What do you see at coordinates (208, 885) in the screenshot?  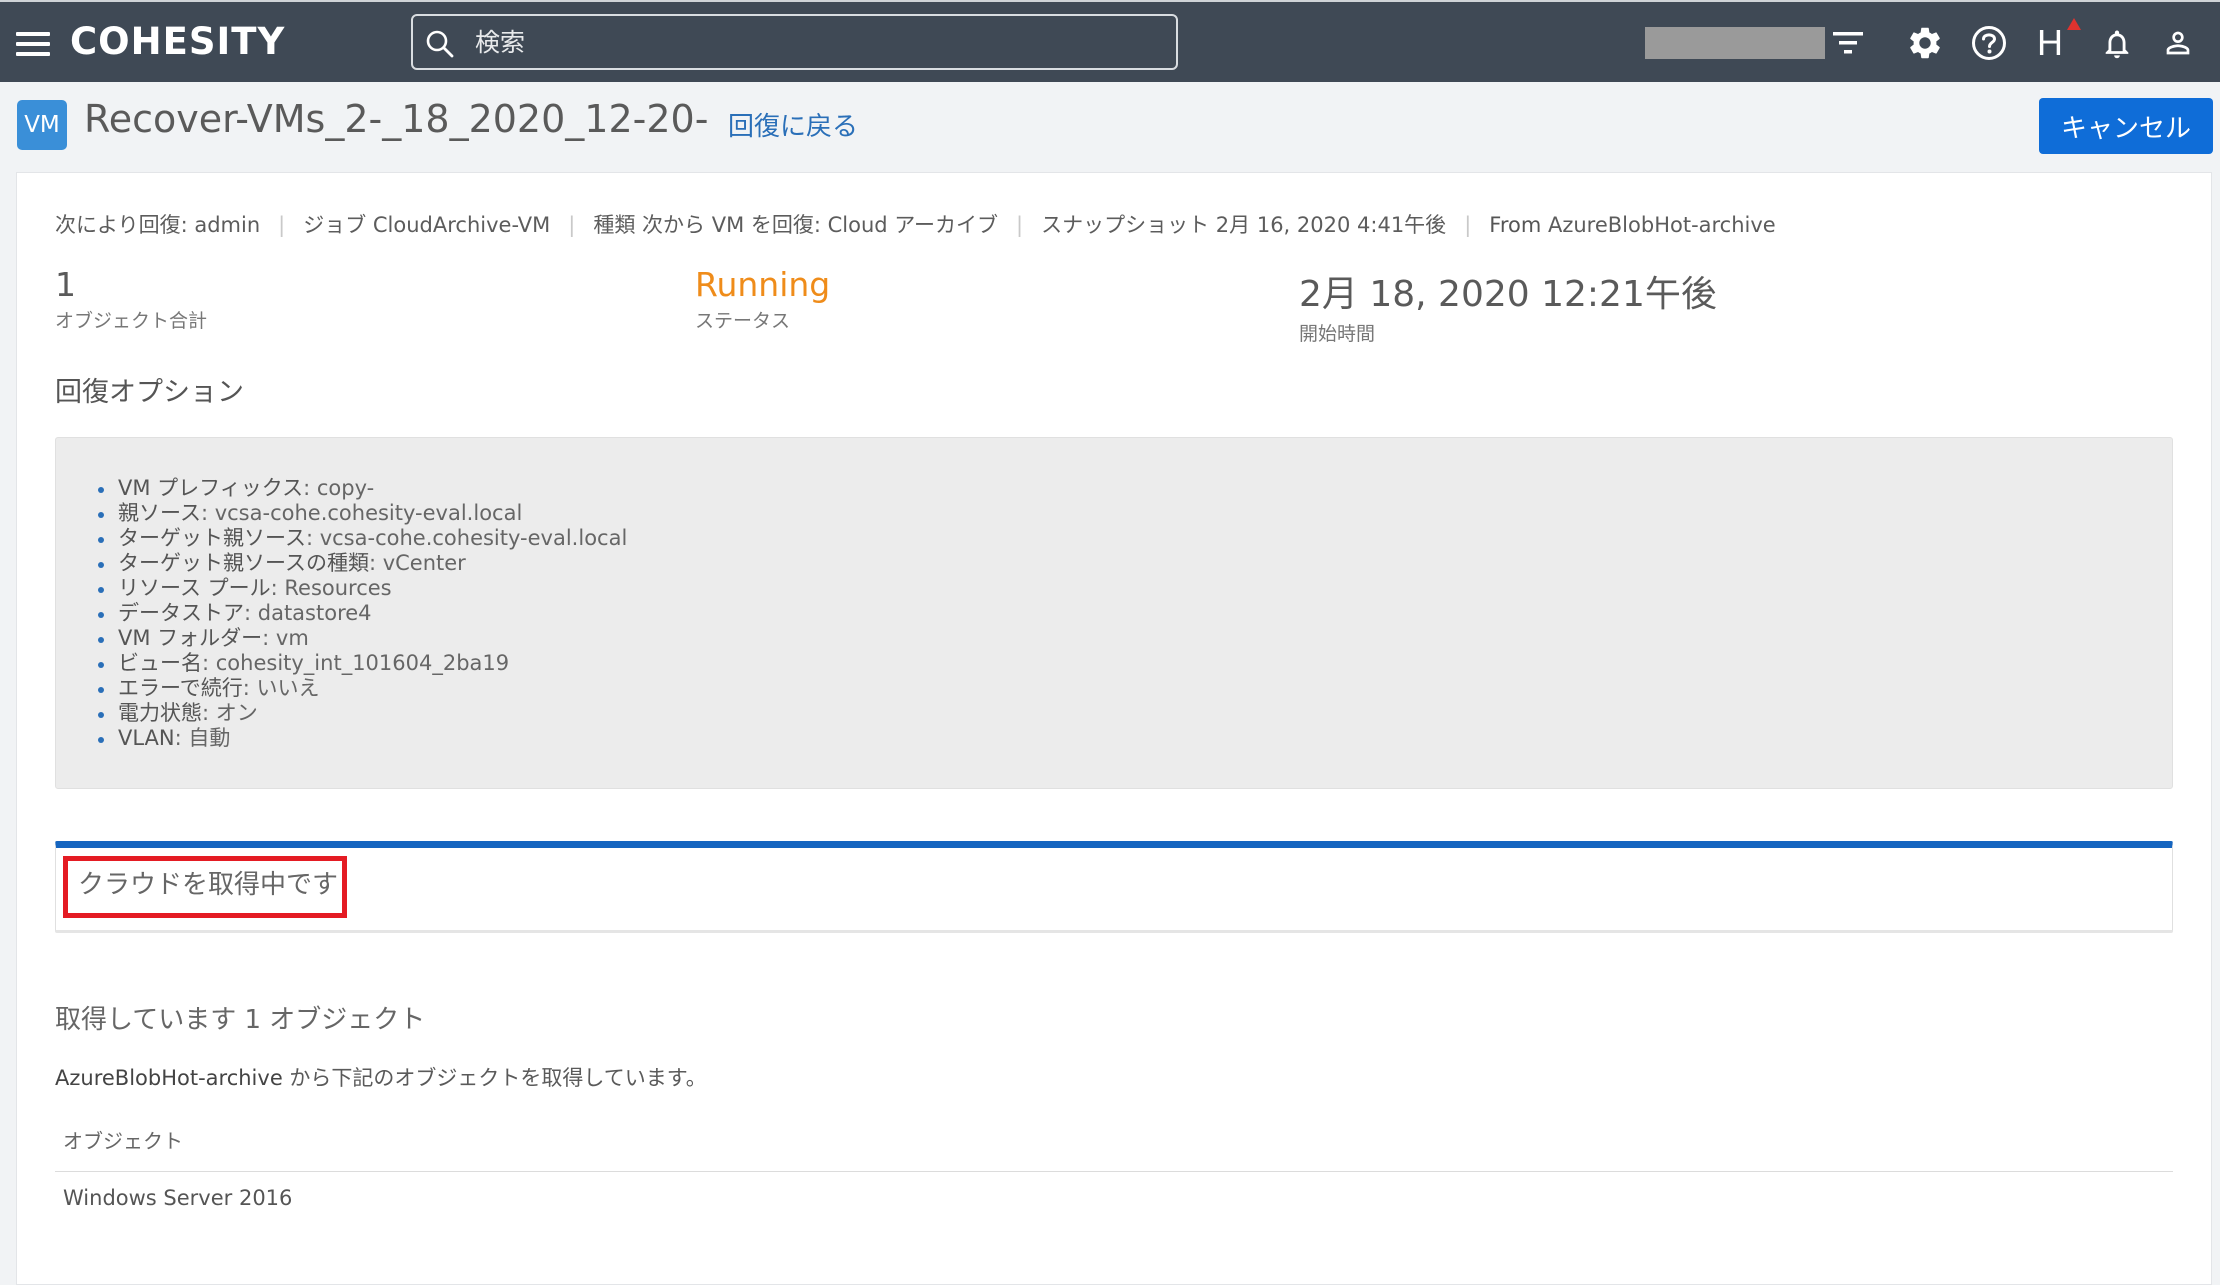 I see `progress-status-text: クラウドを取得中です` at bounding box center [208, 885].